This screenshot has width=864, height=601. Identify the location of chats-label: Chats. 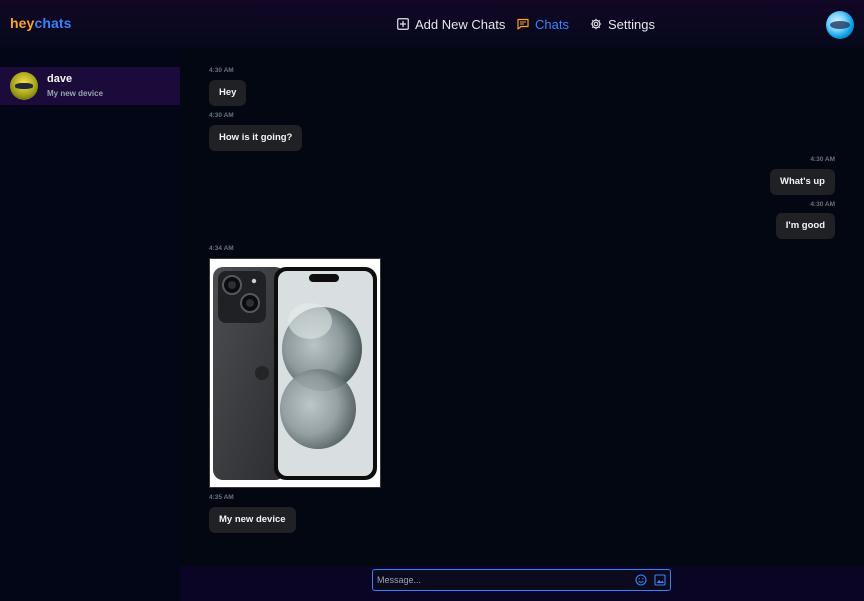
(552, 24).